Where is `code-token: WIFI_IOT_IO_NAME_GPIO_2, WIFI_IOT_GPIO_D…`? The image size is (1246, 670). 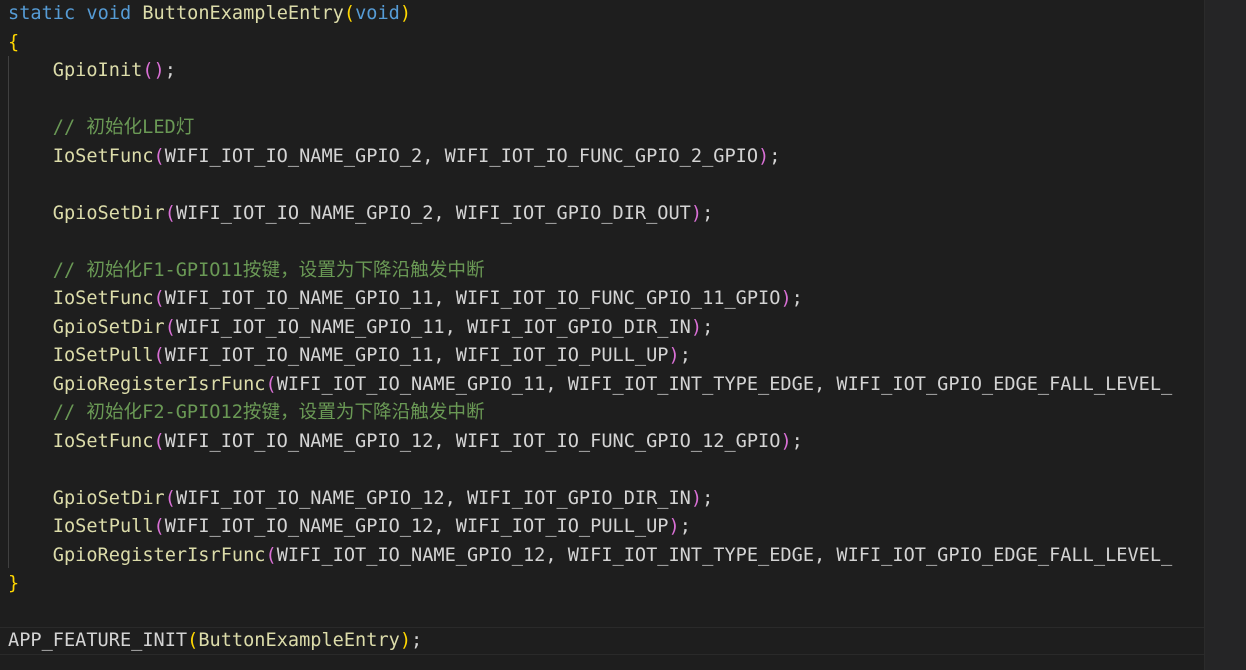 code-token: WIFI_IOT_IO_NAME_GPIO_2, WIFI_IOT_GPIO_D… is located at coordinates (433, 213).